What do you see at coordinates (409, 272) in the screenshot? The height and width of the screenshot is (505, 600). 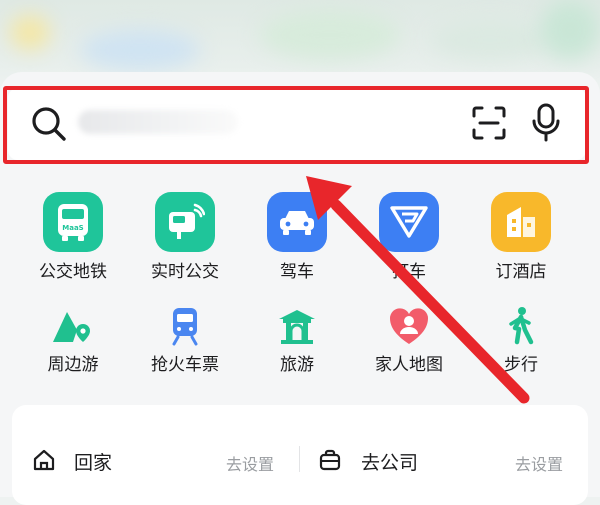 I see `quick-action-label: 打车` at bounding box center [409, 272].